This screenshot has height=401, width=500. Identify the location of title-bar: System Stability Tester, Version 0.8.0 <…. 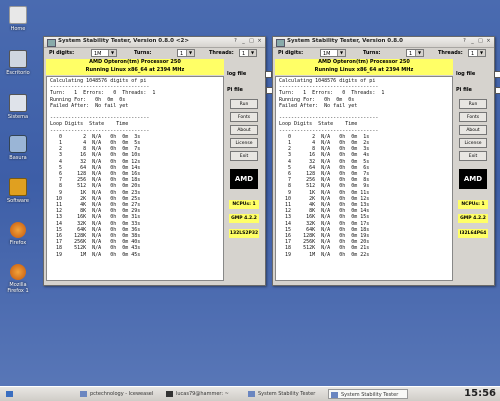
(154, 42).